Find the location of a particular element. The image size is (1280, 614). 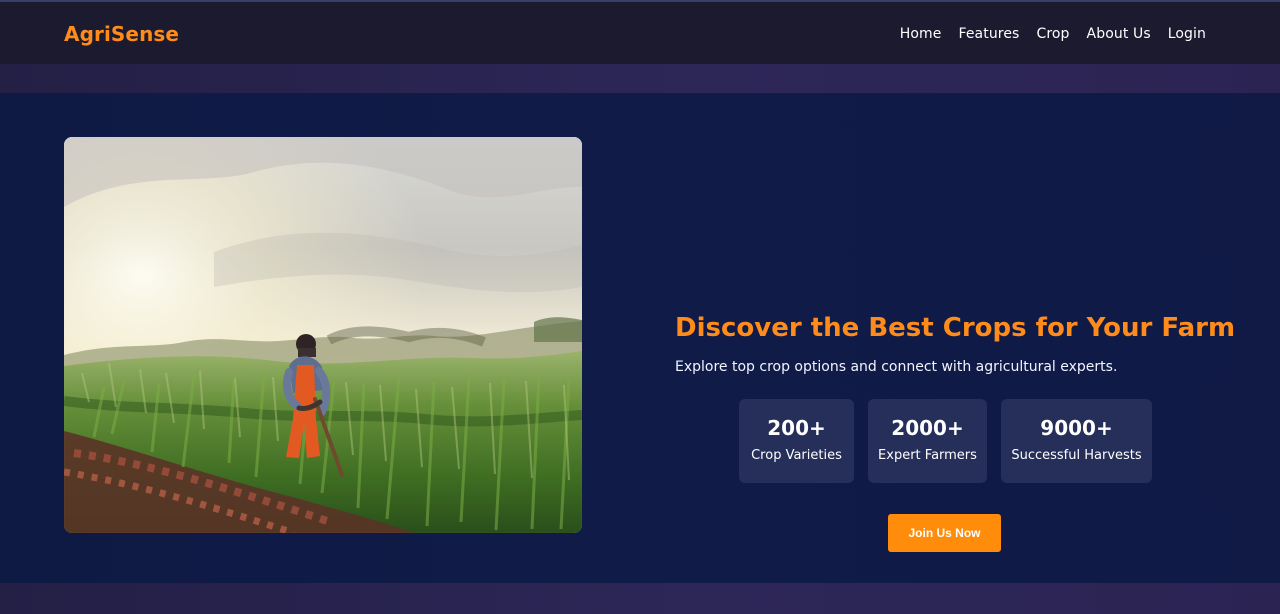

stat-card-crop-varieties: 200+ Crop Varieties is located at coordinates (796, 441).